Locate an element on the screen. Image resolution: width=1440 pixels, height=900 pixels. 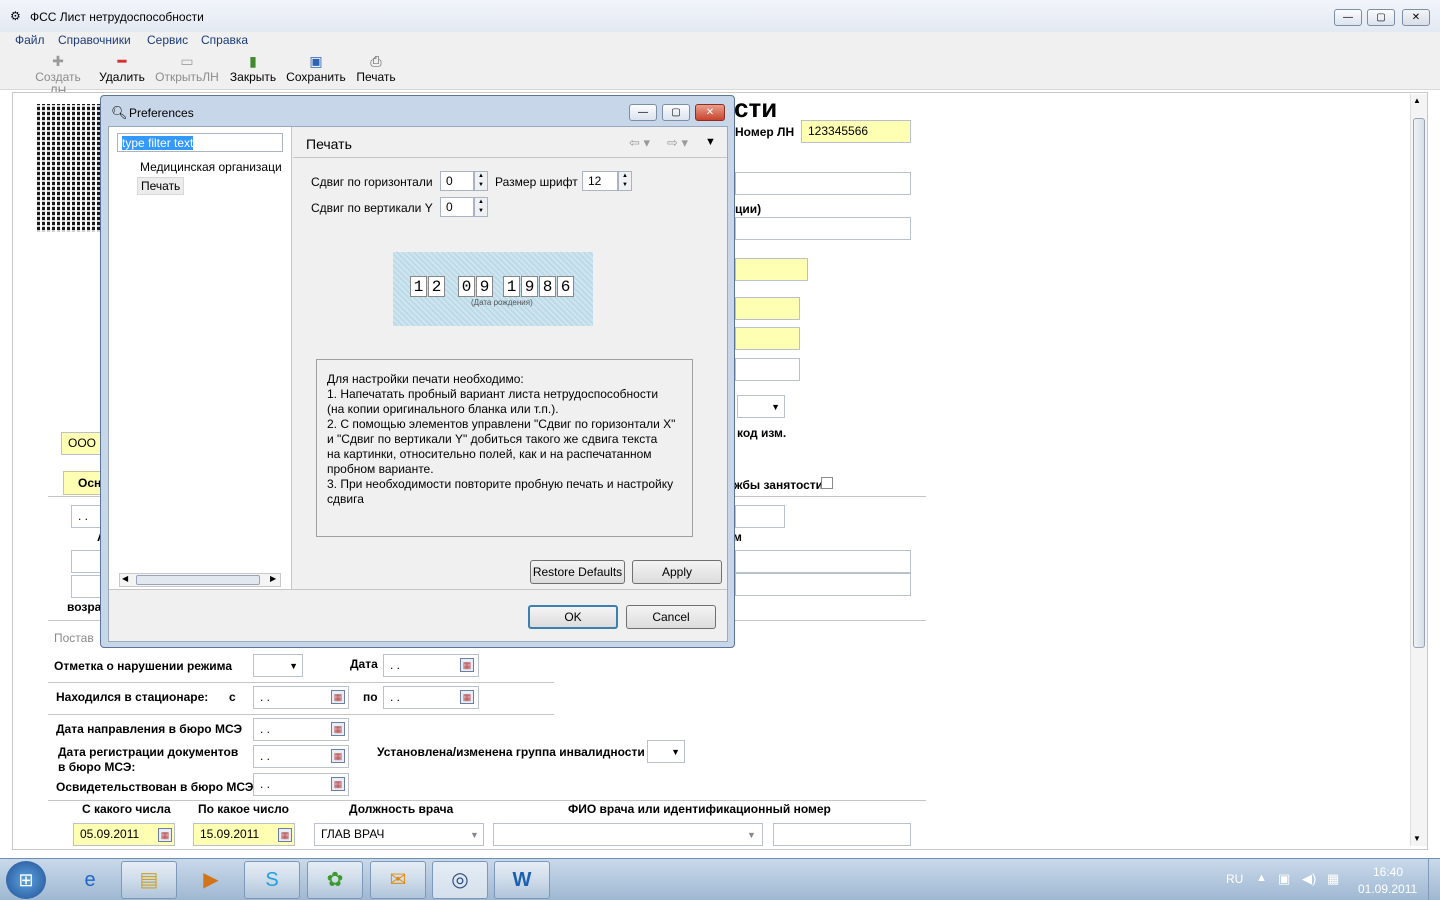
floppy-icon: ▣ is located at coordinates (316, 61).